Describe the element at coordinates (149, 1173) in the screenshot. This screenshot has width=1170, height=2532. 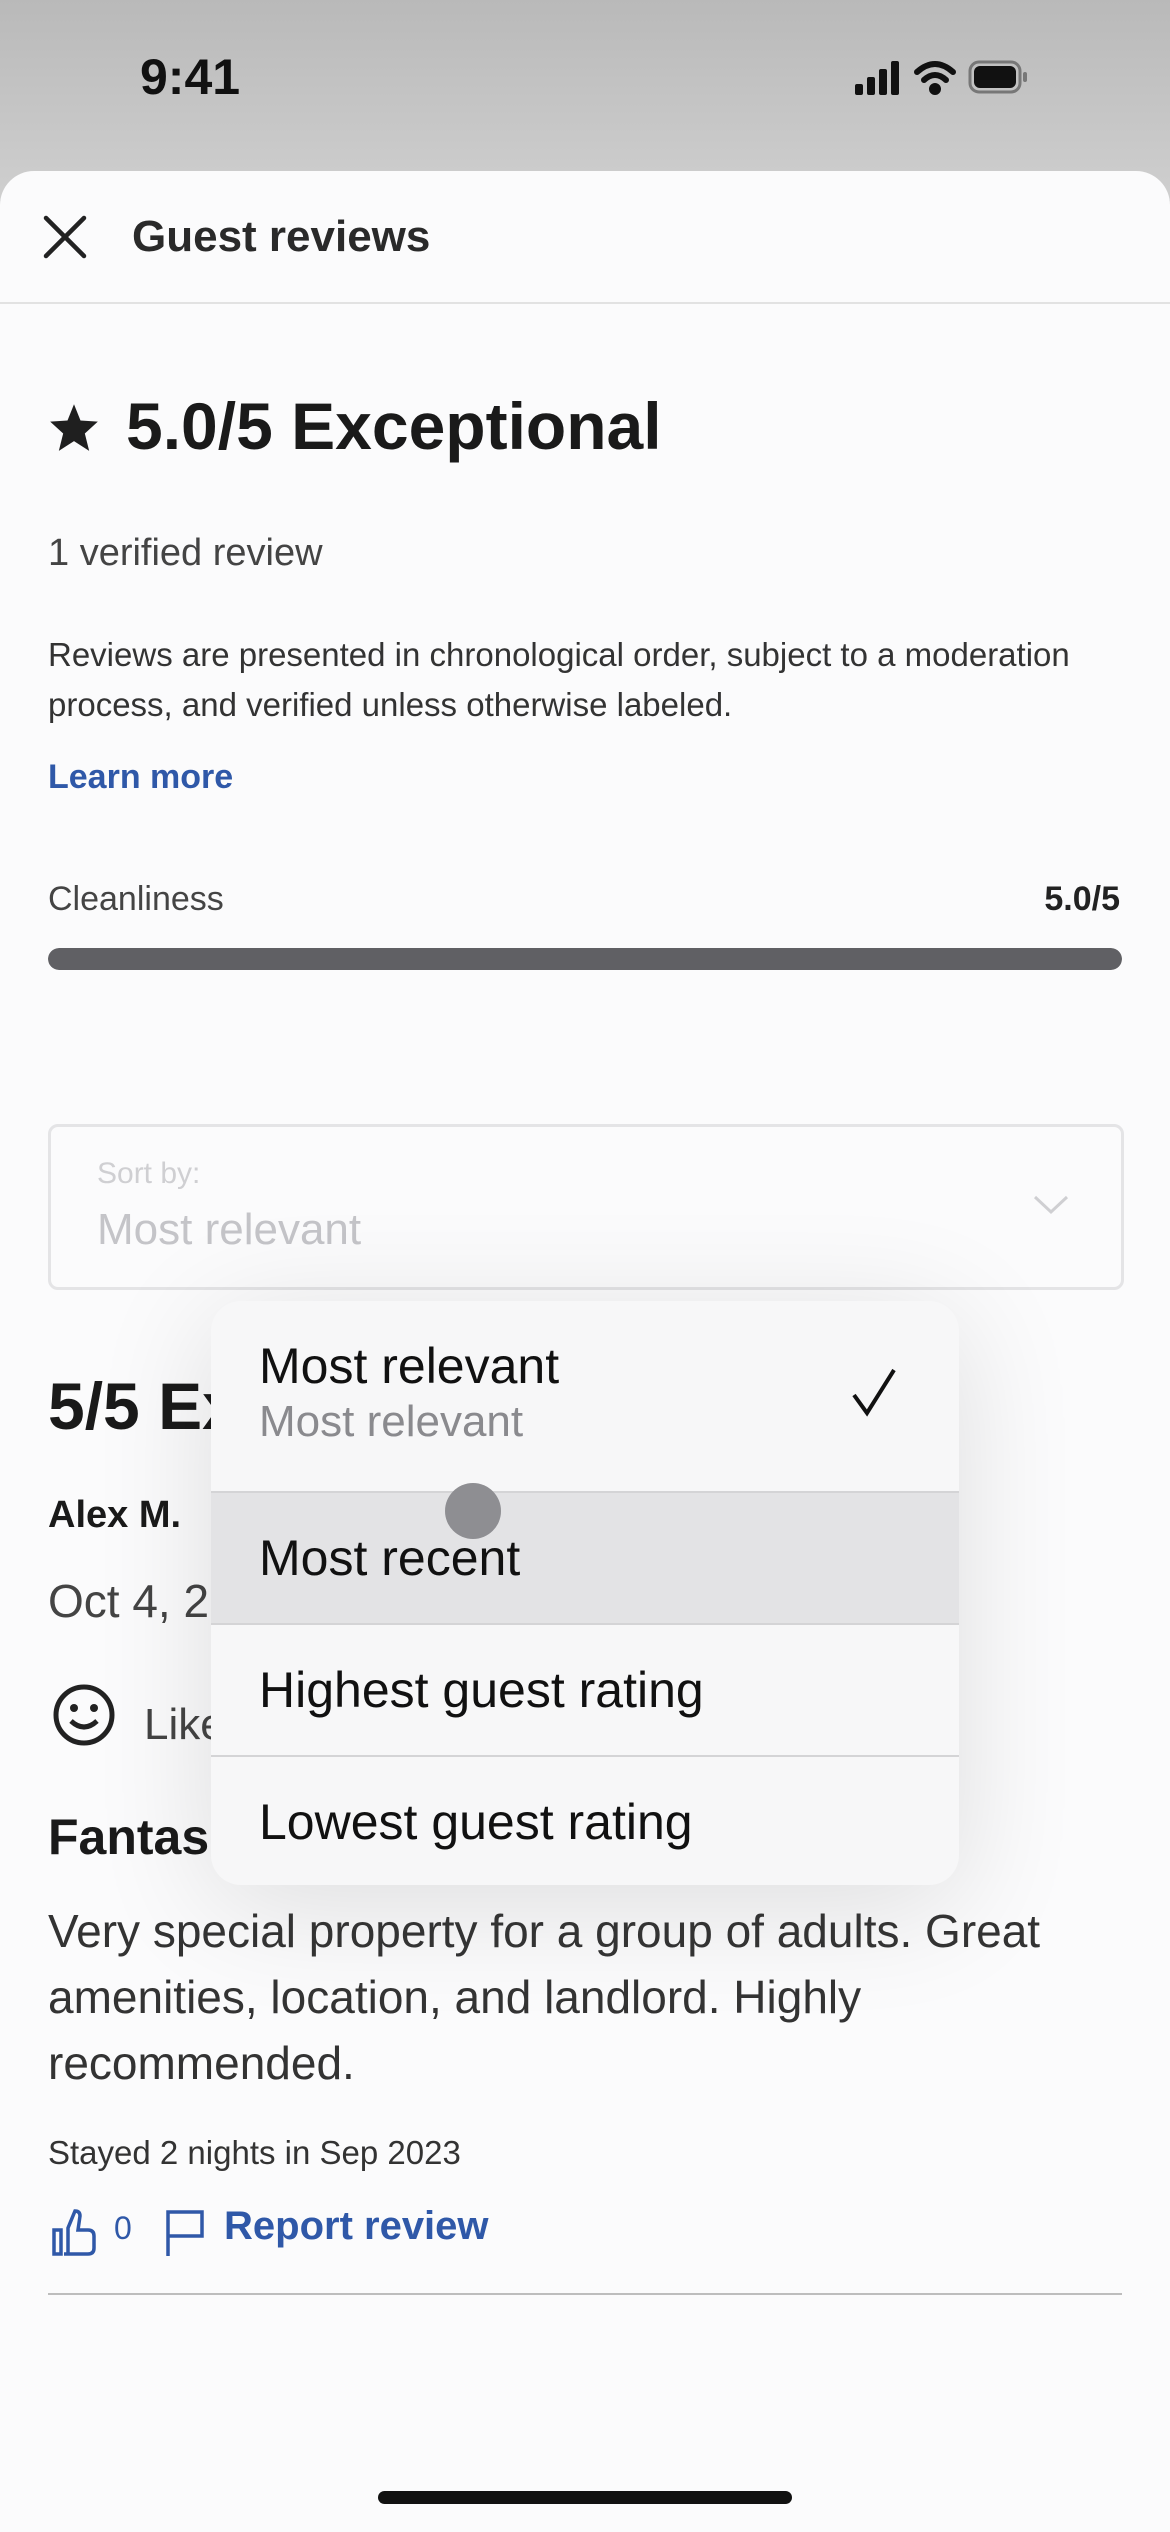
I see `sort-label: Sort by:` at that location.